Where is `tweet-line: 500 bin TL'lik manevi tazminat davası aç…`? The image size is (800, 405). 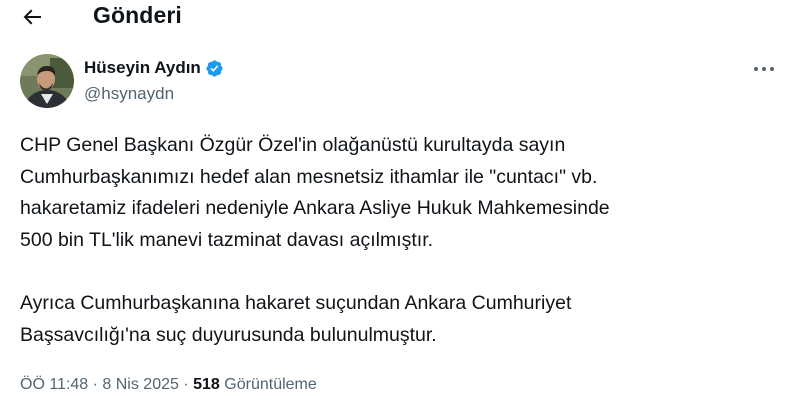 tweet-line: 500 bin TL'lik manevi tazminat davası aç… is located at coordinates (227, 239).